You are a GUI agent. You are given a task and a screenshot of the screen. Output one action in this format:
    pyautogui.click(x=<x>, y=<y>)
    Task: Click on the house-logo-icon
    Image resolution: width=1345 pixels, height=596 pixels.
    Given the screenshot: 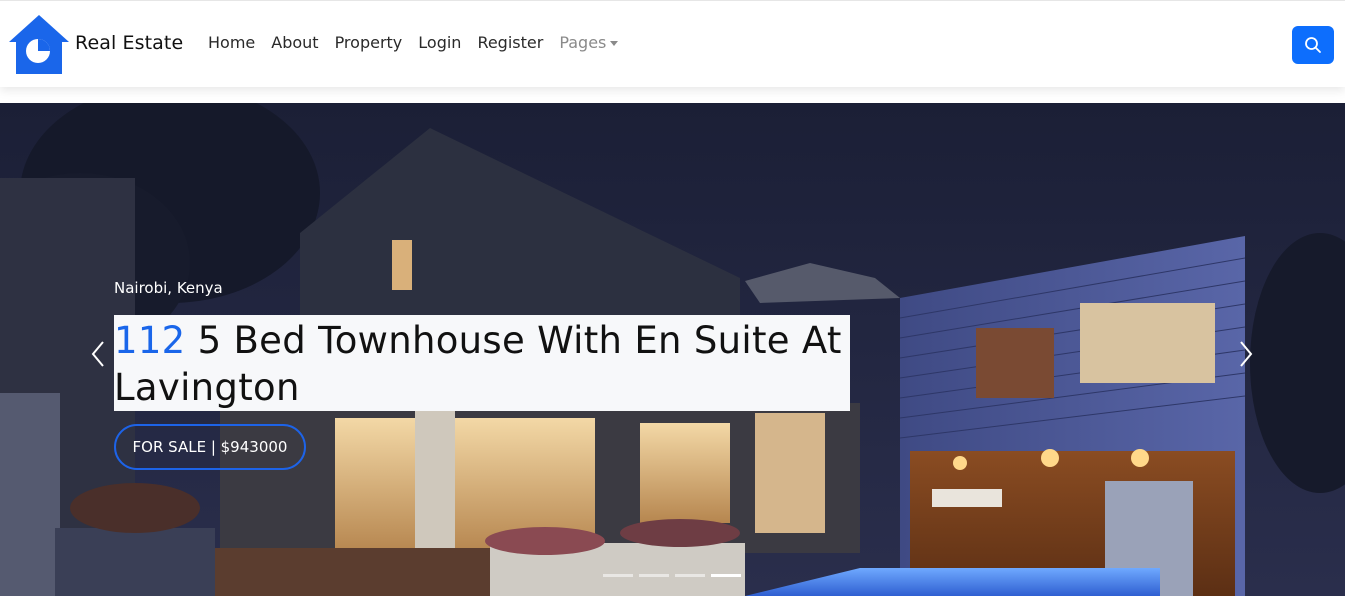 What is the action you would take?
    pyautogui.click(x=39, y=44)
    